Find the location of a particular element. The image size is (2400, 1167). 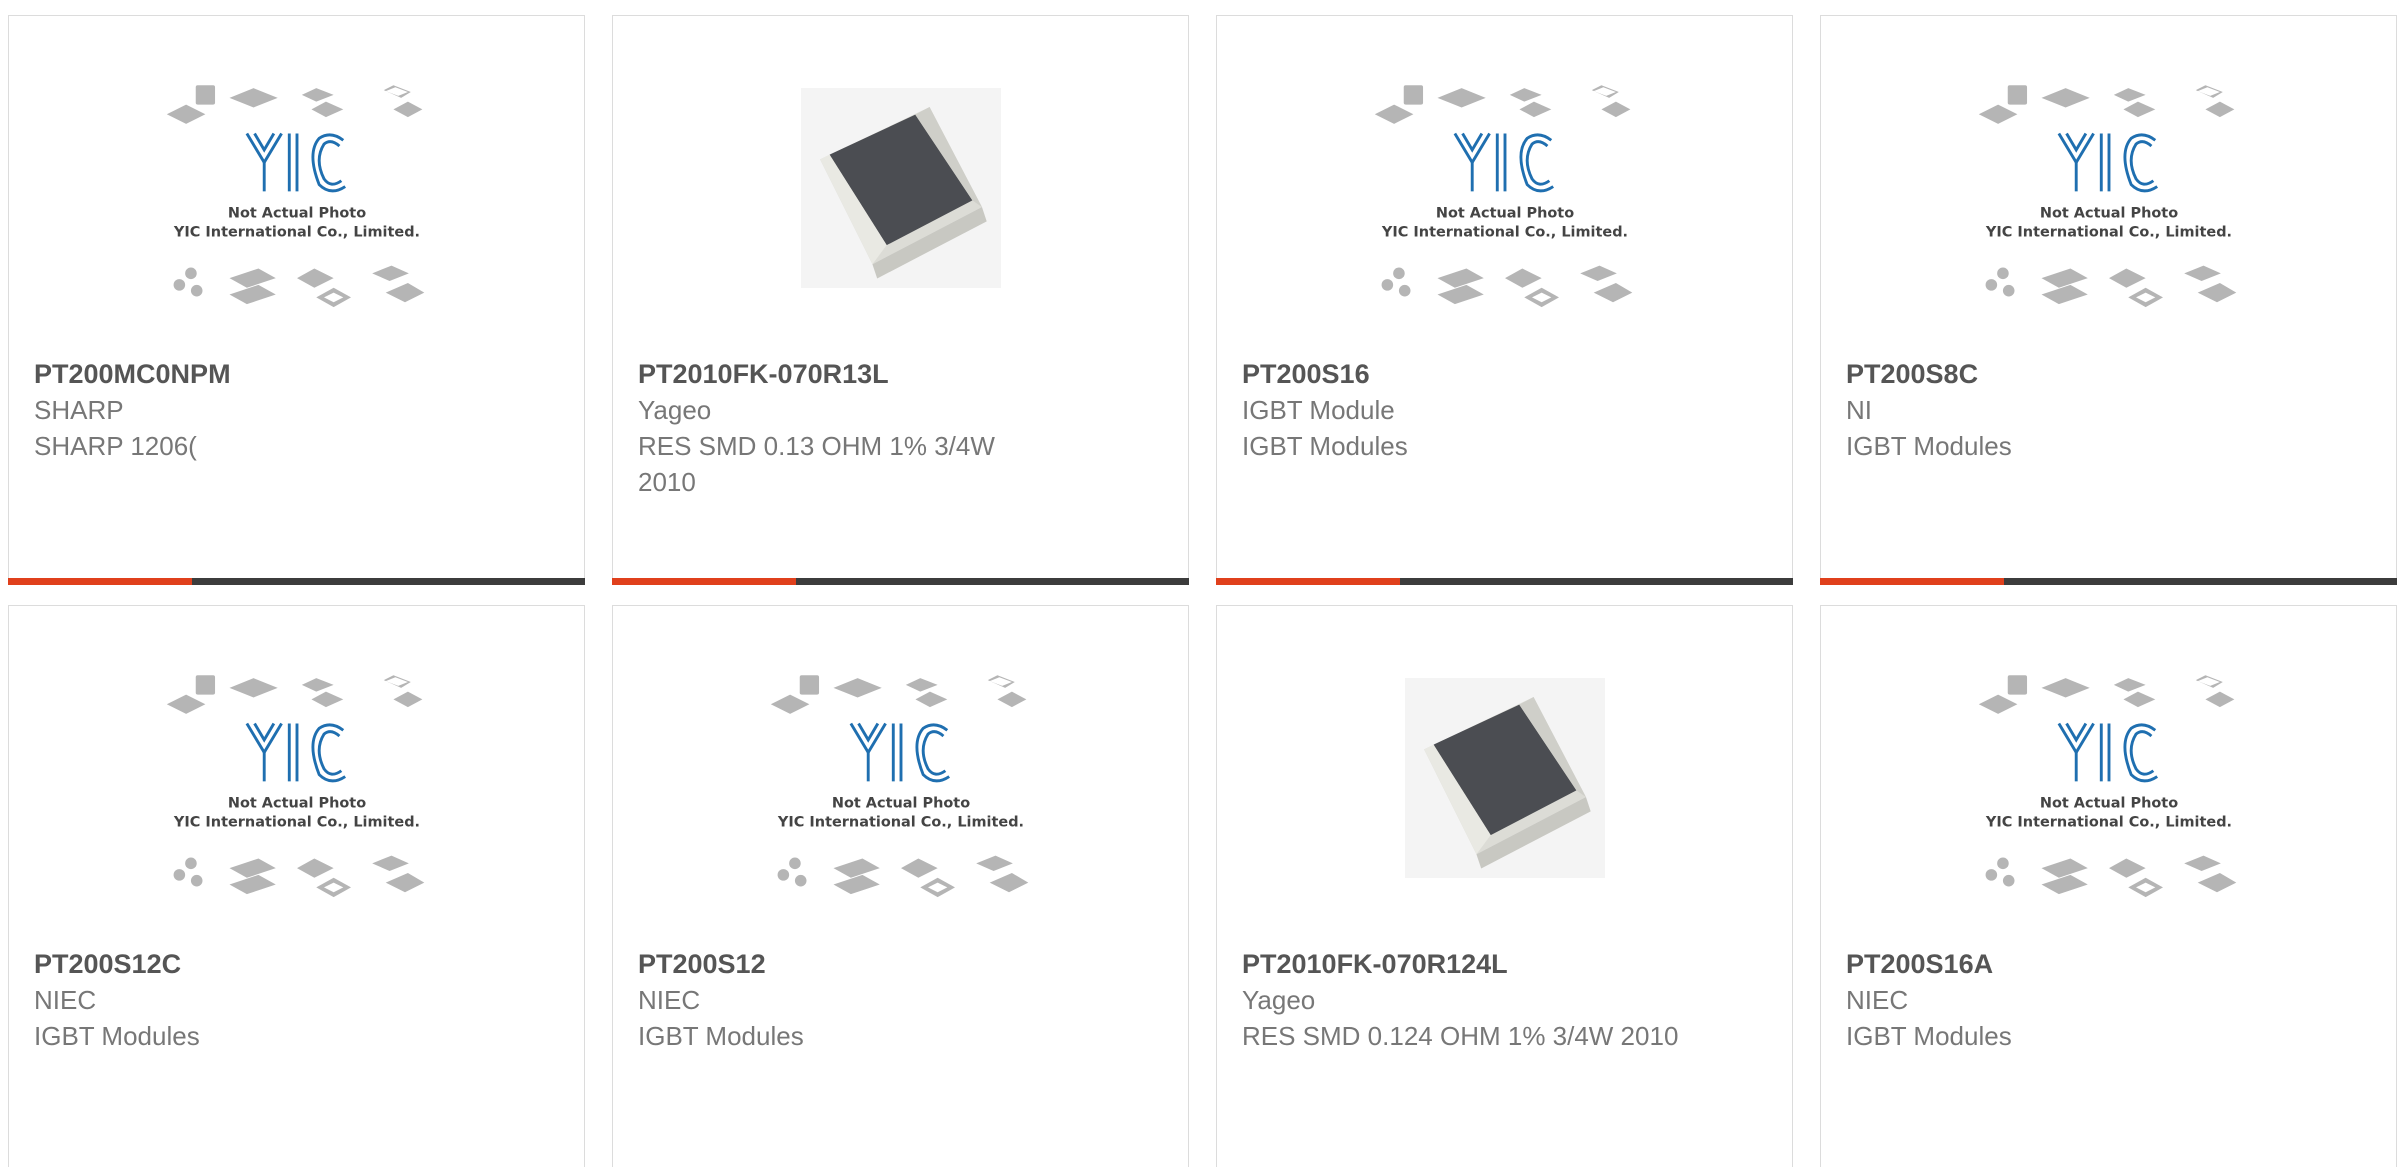

manufacturer: SHARP is located at coordinates (79, 410).